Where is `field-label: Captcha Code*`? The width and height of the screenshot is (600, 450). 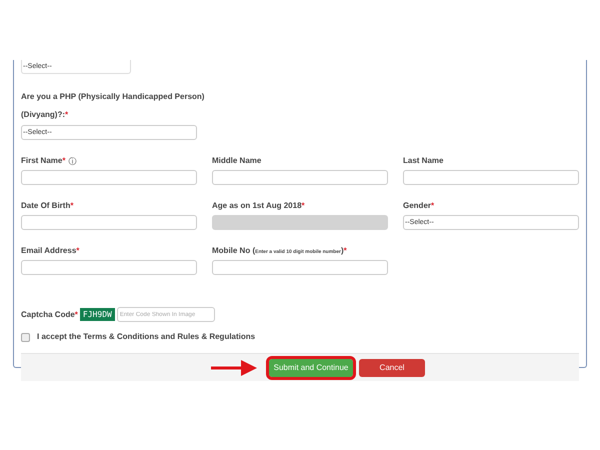 field-label: Captcha Code* is located at coordinates (49, 314).